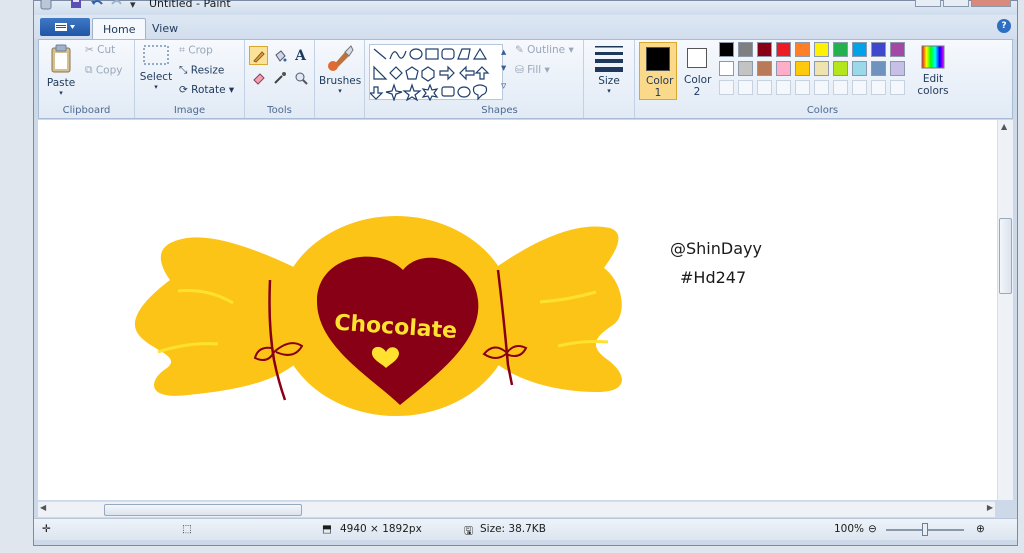  What do you see at coordinates (1004, 26) in the screenshot?
I see `help-icon: ?` at bounding box center [1004, 26].